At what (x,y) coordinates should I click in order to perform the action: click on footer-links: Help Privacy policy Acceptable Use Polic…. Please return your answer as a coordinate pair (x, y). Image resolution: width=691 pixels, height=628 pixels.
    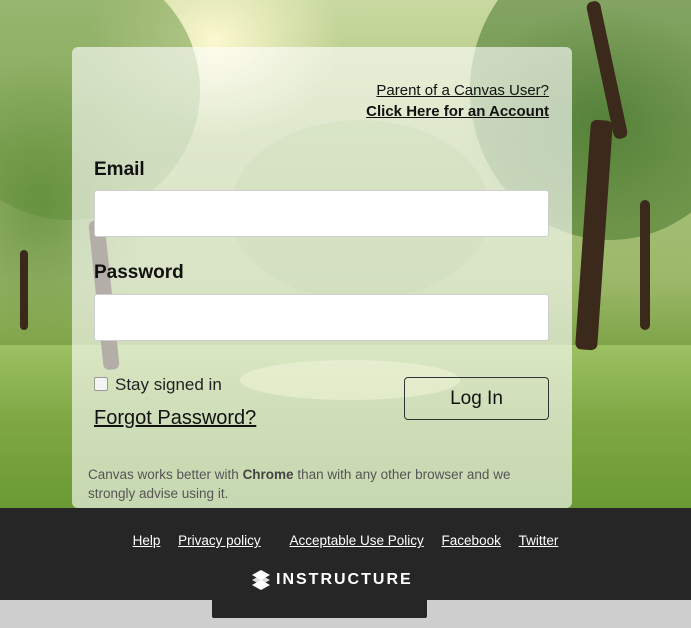
    Looking at the image, I should click on (345, 540).